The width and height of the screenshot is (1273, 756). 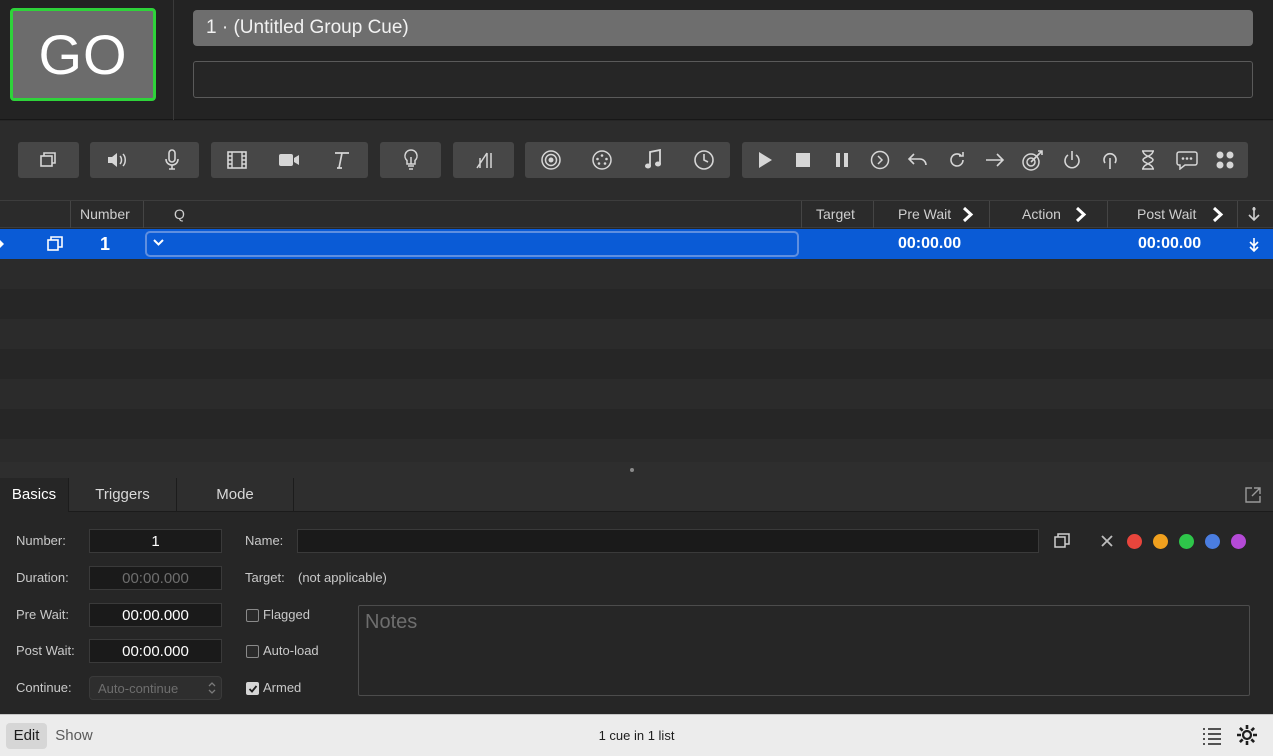 What do you see at coordinates (1134, 541) in the screenshot?
I see `color-swatch-red` at bounding box center [1134, 541].